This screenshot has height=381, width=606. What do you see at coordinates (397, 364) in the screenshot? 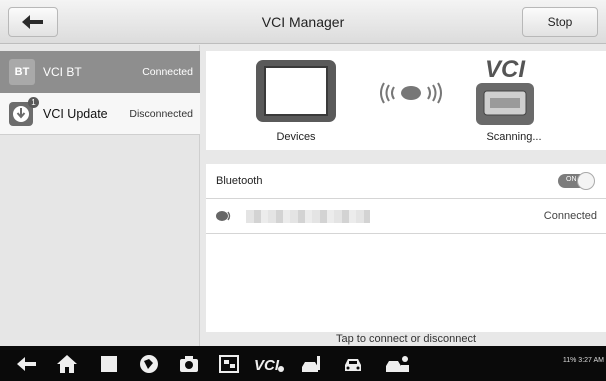
I see `service-car-icon` at bounding box center [397, 364].